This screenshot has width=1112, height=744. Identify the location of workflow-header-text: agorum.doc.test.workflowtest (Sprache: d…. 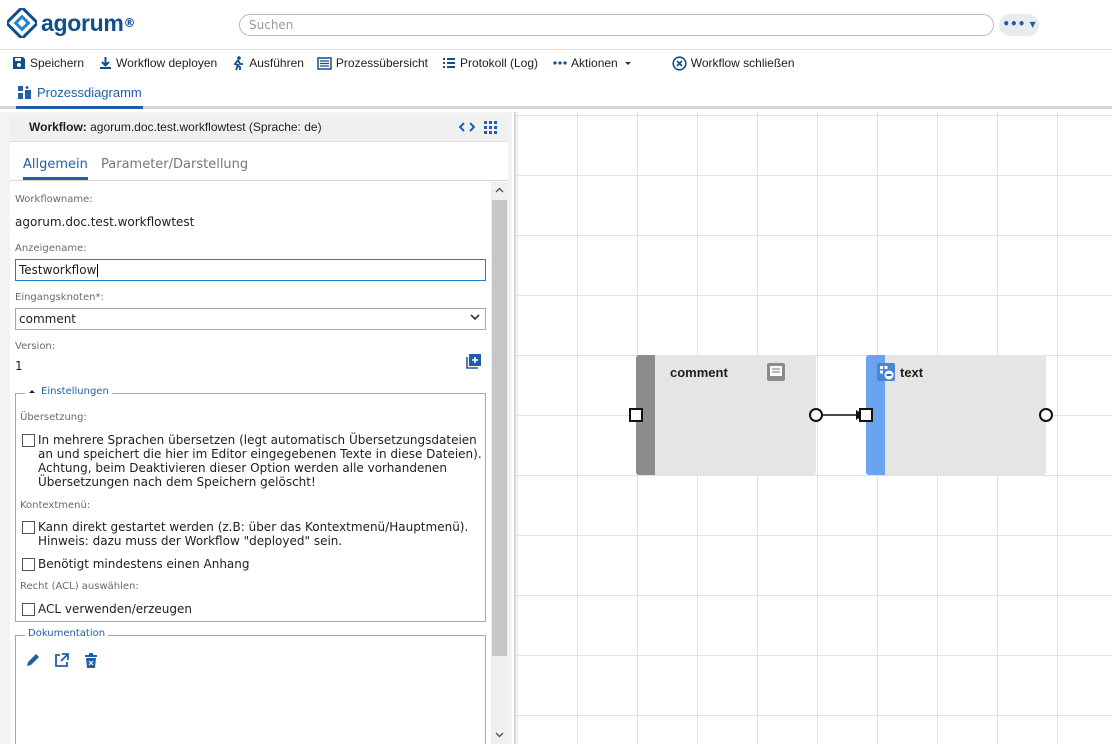
(206, 127).